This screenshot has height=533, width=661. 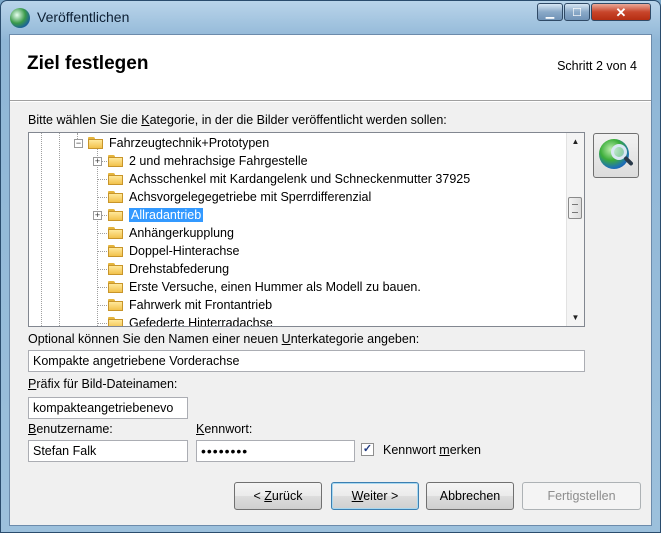 I want to click on tree-item: Gefederte Hinterradachse, so click(x=190, y=320).